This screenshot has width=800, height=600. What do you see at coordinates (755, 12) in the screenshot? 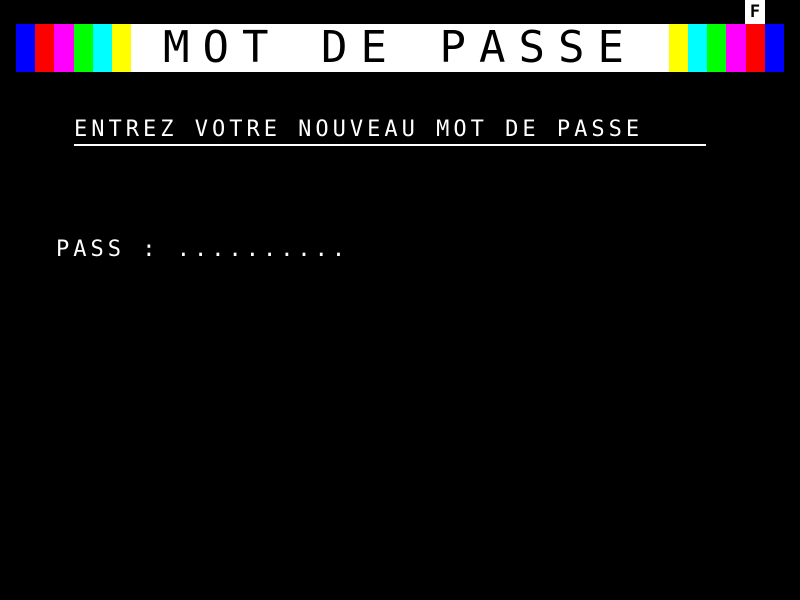
I see `status-indicator: F` at bounding box center [755, 12].